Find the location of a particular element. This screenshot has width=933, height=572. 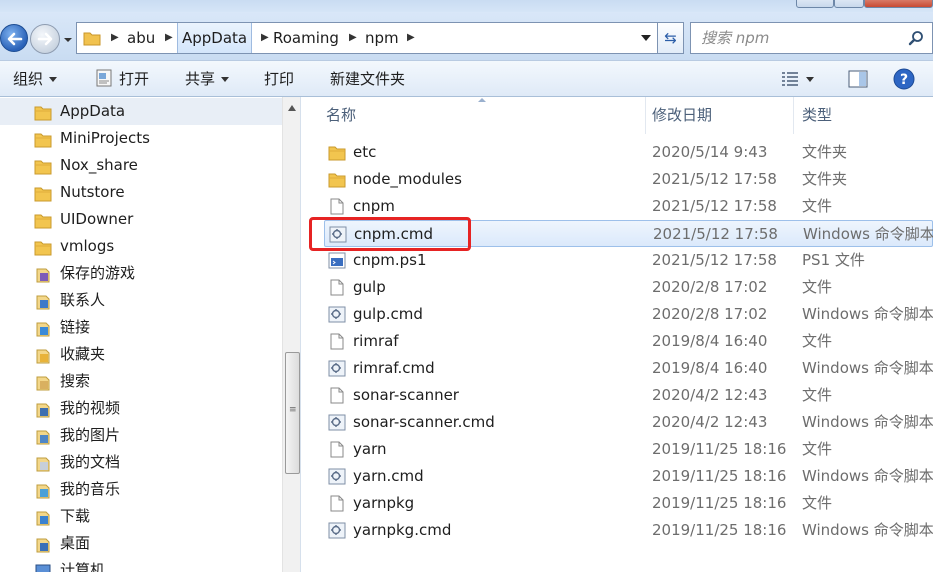

recent-pages-dropdown-icon is located at coordinates (68, 40).